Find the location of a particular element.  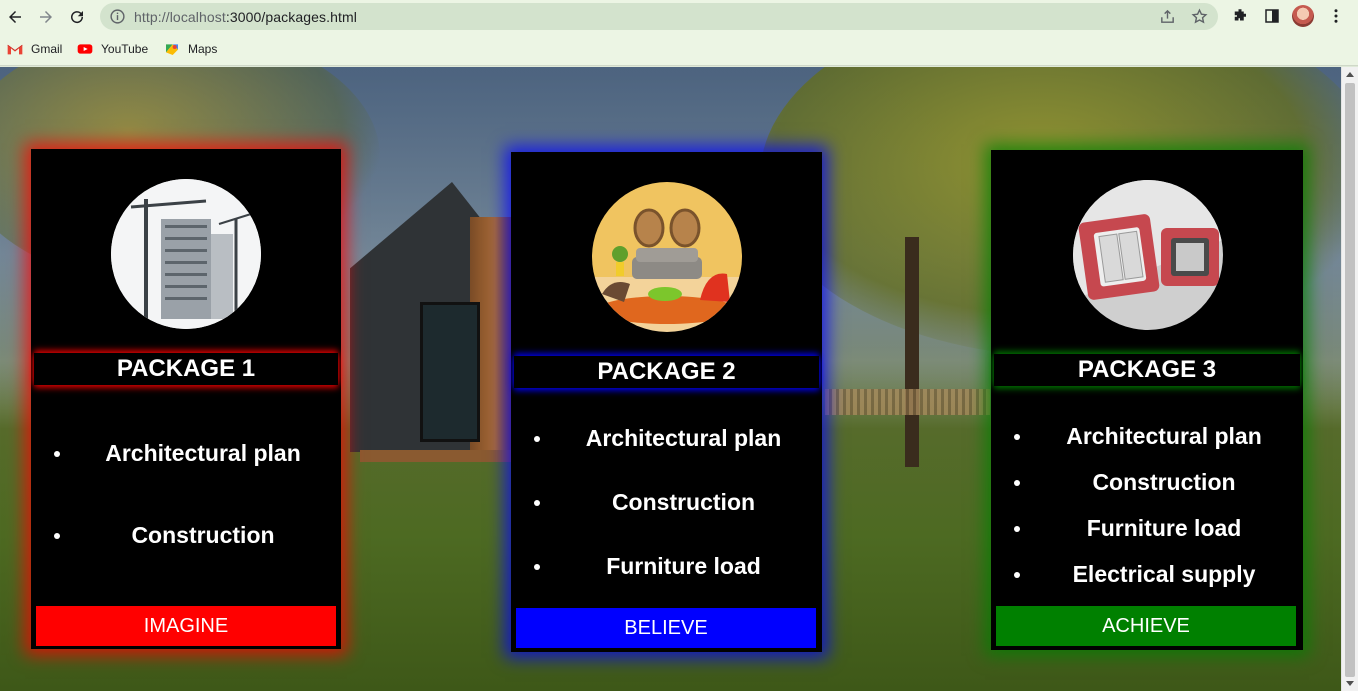

scroll-up-icon is located at coordinates (1350, 74).